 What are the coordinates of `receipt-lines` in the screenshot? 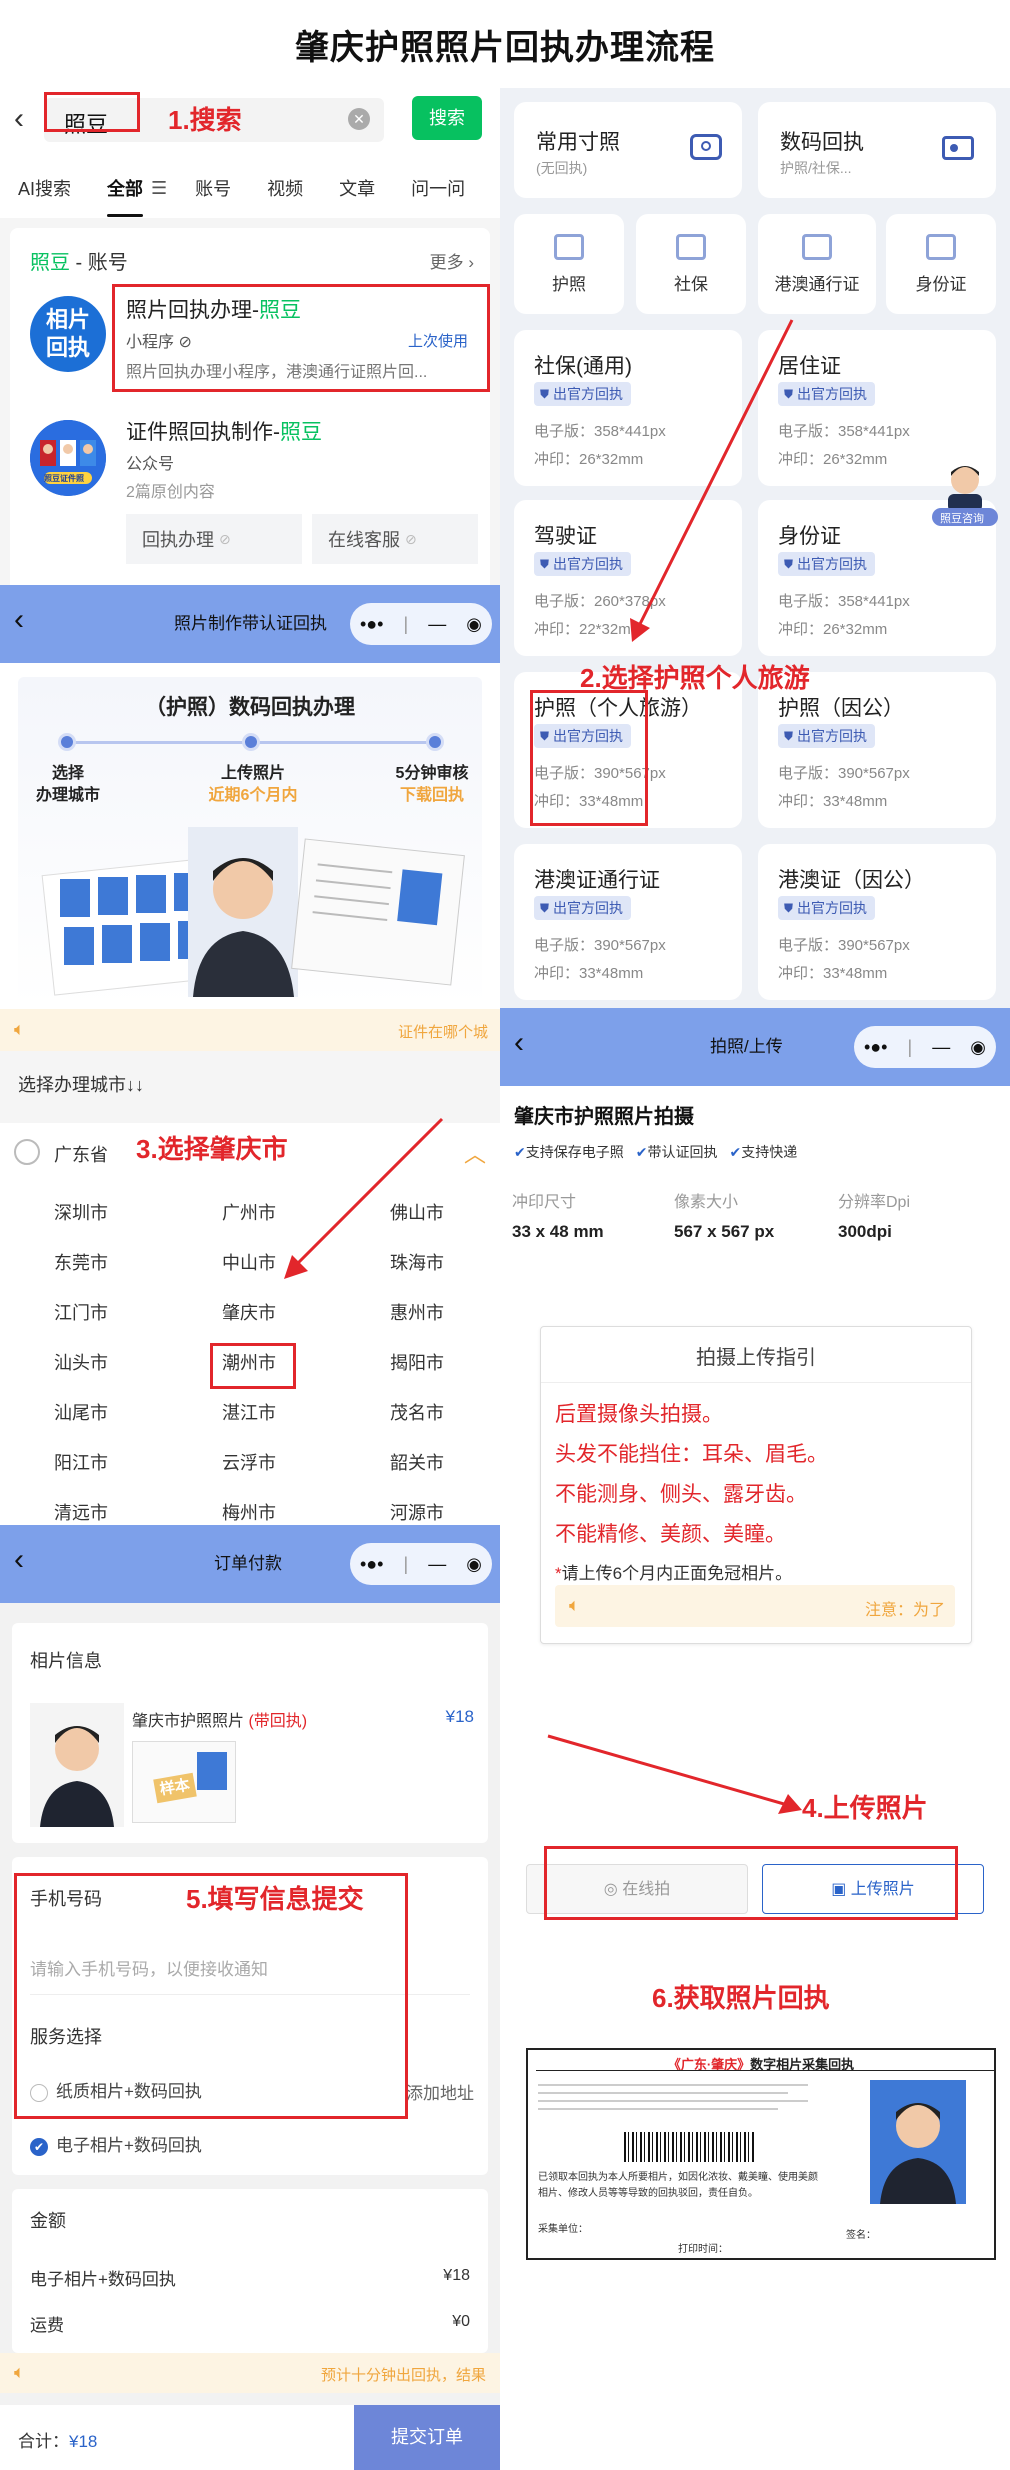 It's located at (683, 2097).